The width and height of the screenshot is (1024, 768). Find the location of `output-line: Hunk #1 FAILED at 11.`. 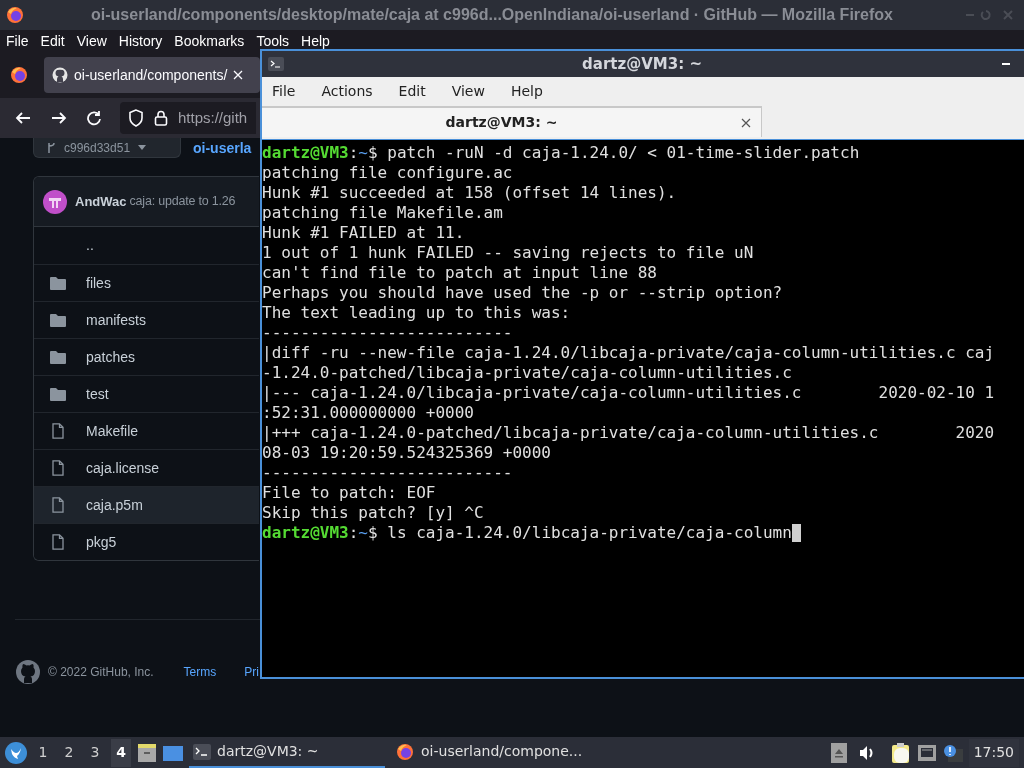

output-line: Hunk #1 FAILED at 11. is located at coordinates (363, 233).